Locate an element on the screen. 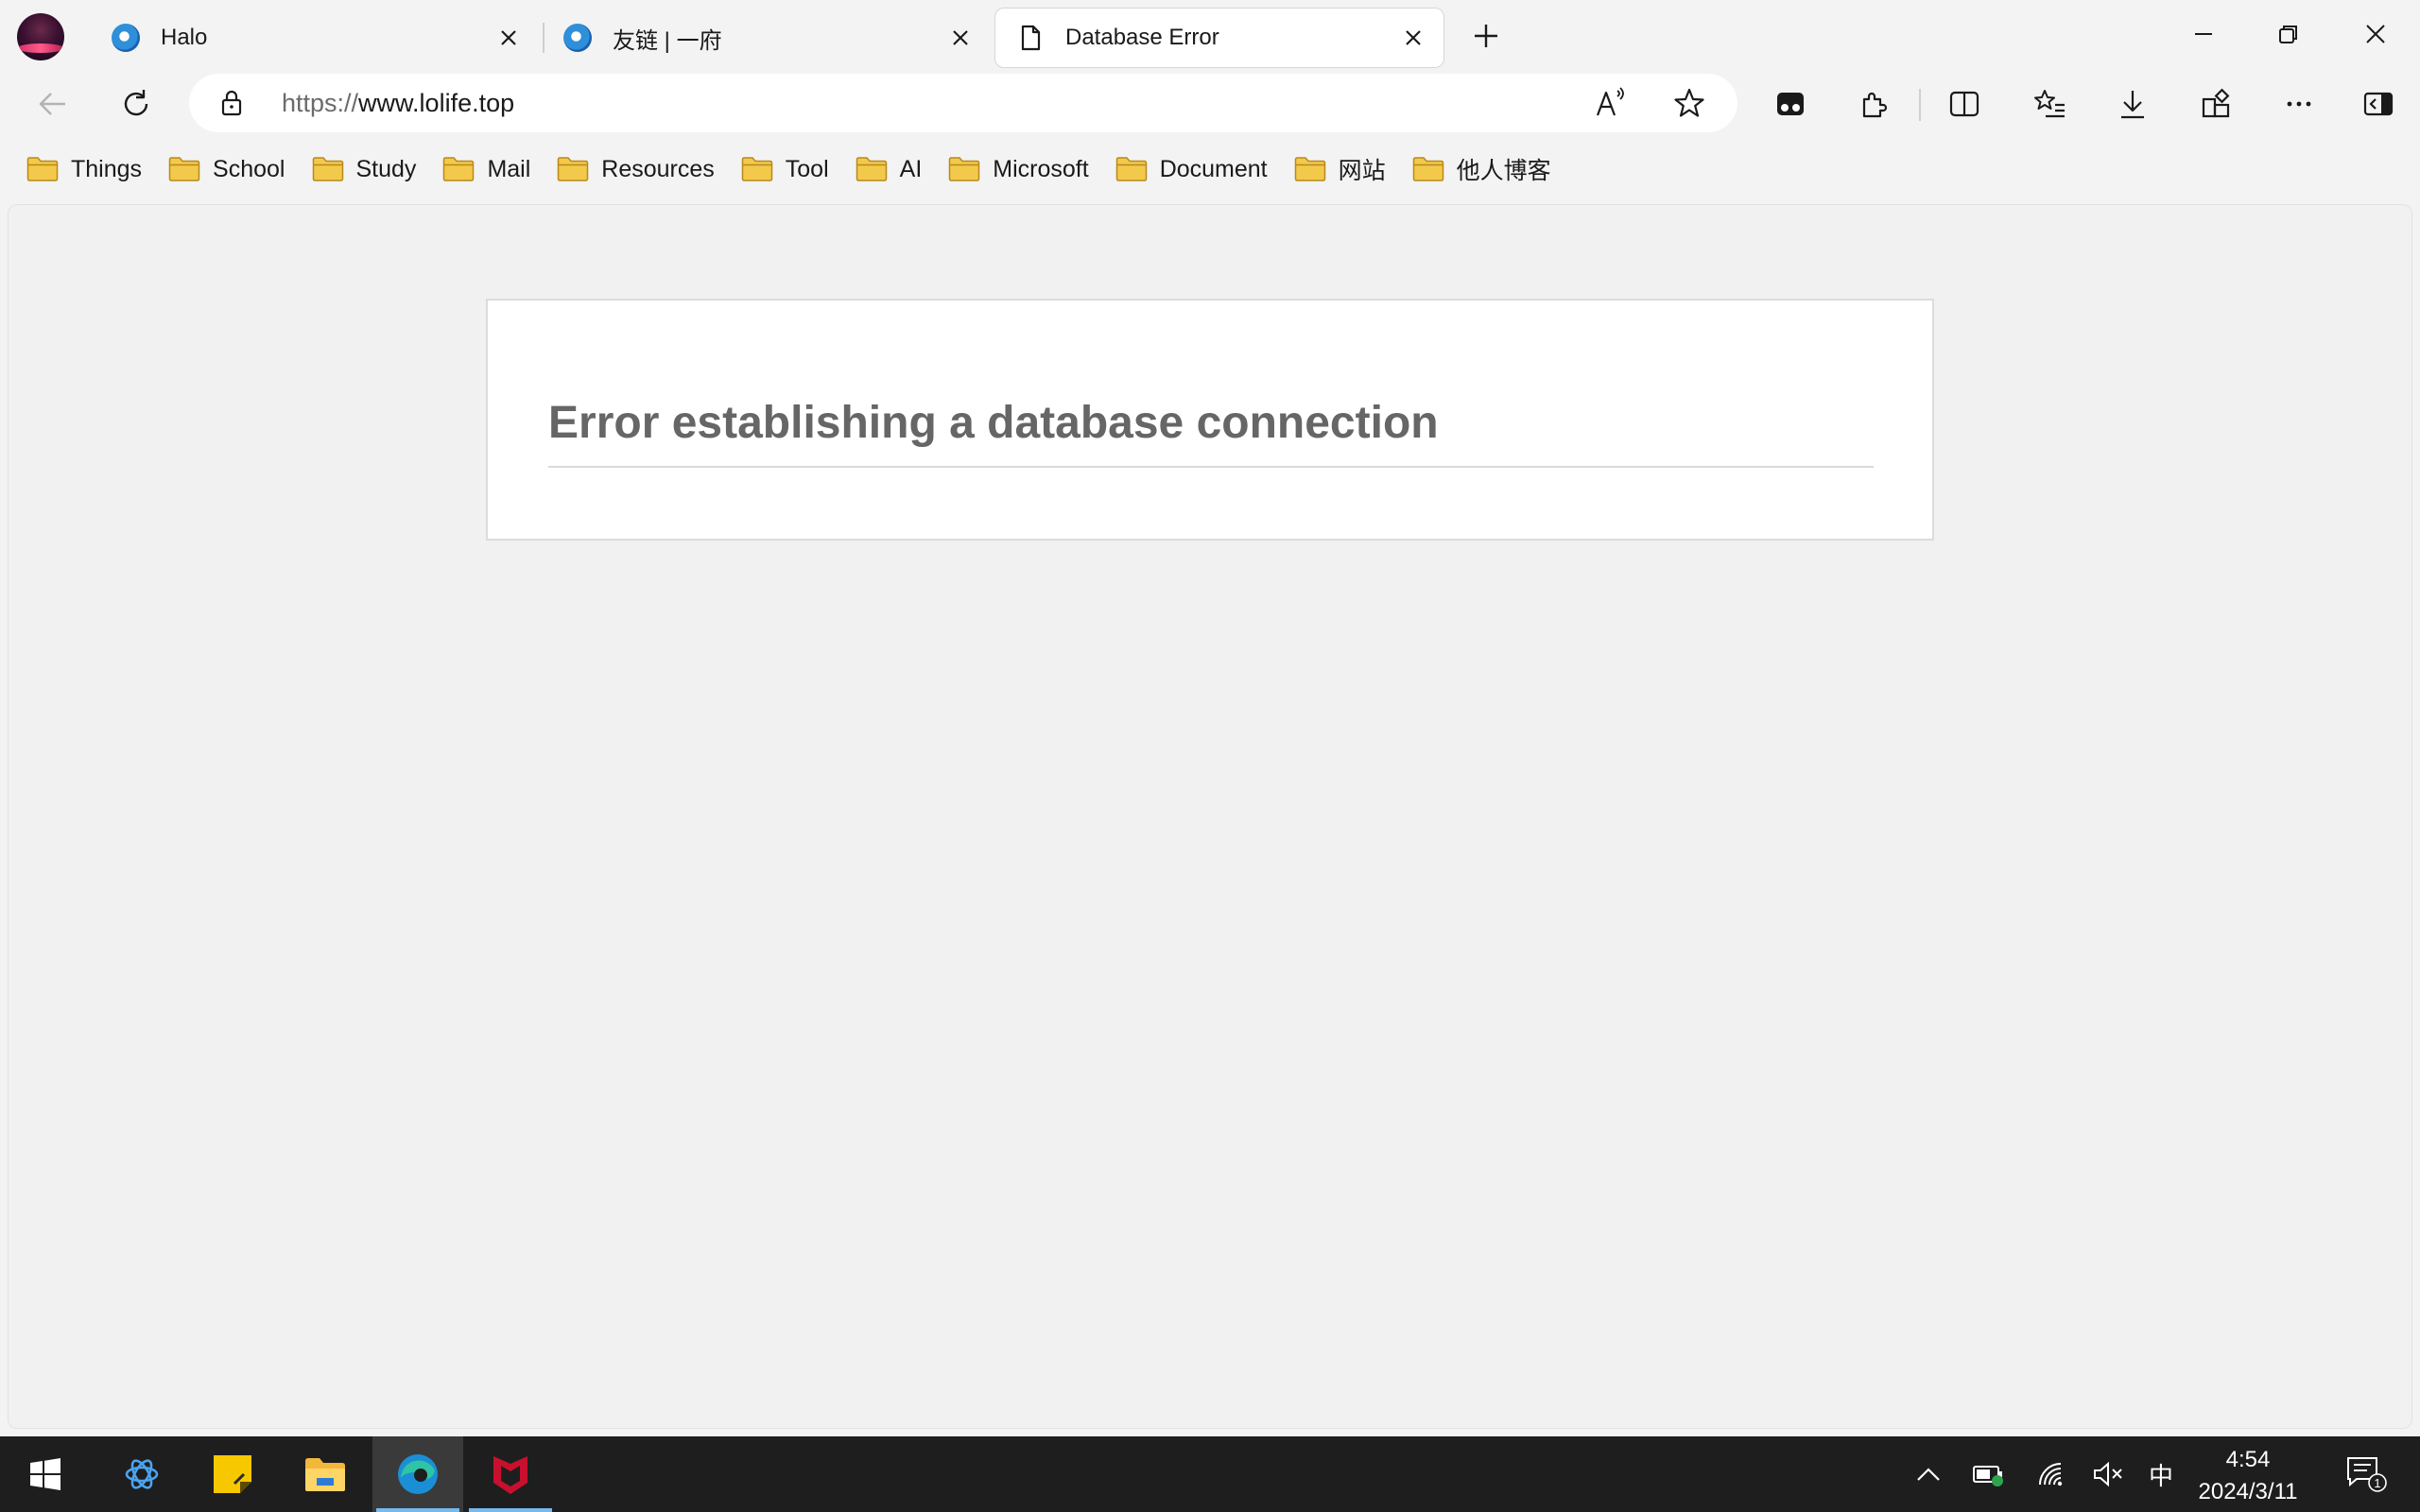  file-explorer-icon is located at coordinates (325, 1474).